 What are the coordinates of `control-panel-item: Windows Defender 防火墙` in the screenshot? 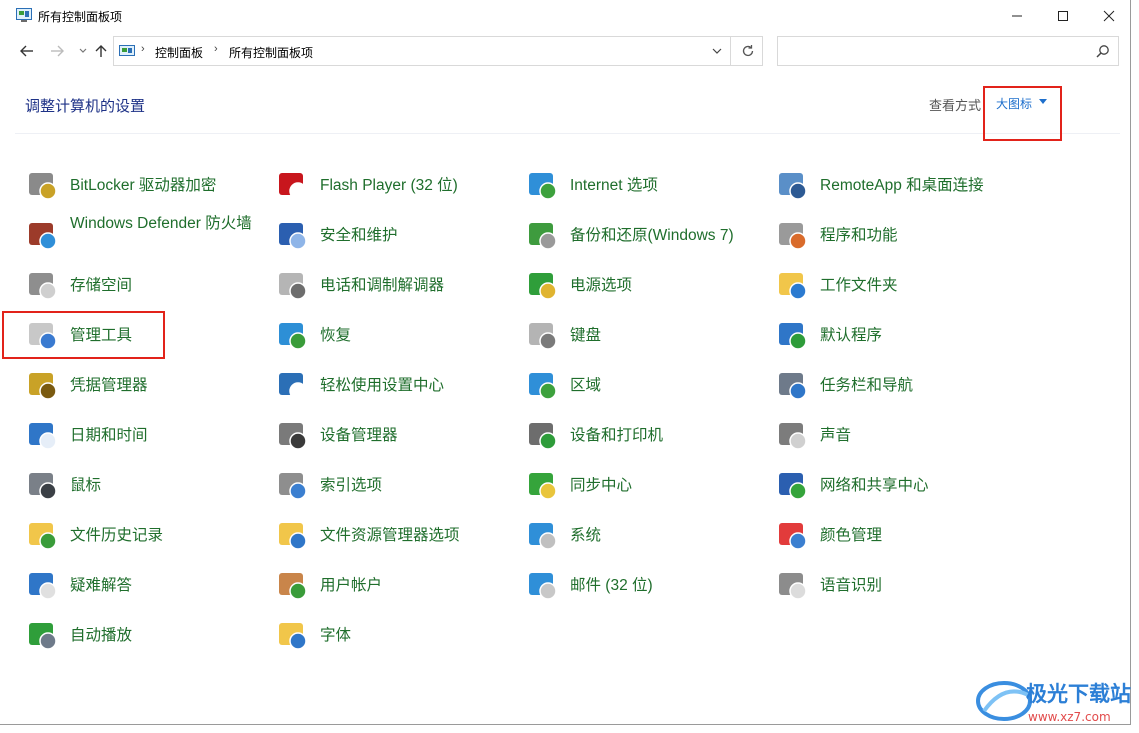 It's located at (146, 235).